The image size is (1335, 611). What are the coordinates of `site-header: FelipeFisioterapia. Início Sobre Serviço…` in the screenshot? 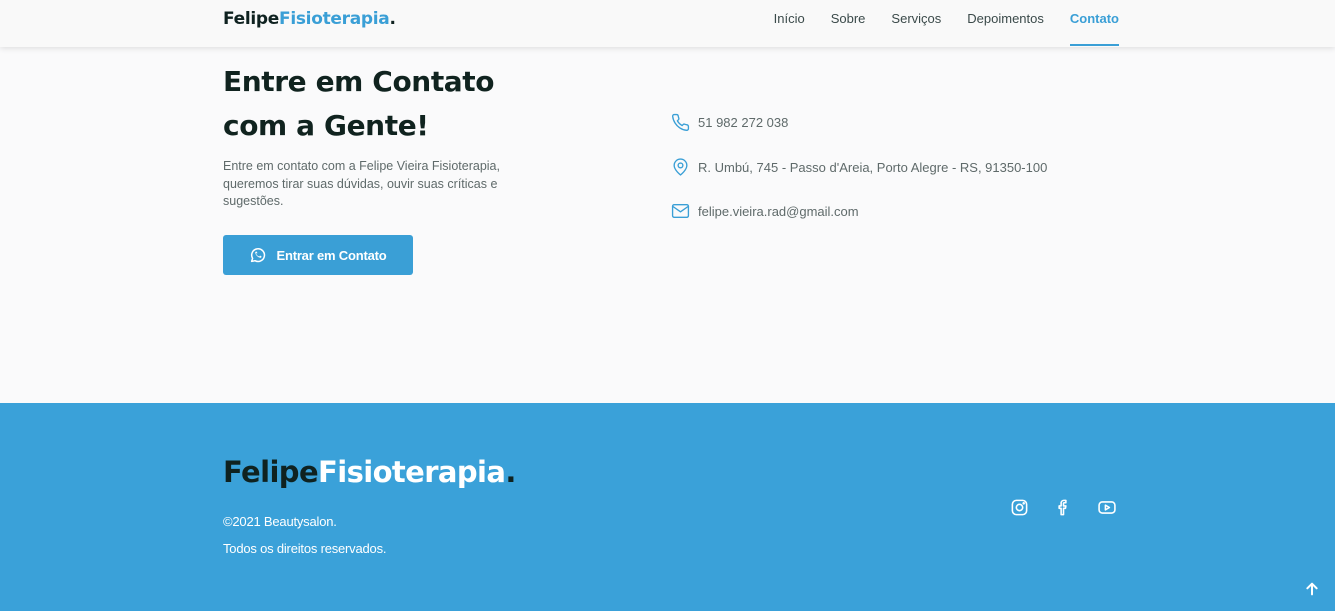 It's located at (667, 23).